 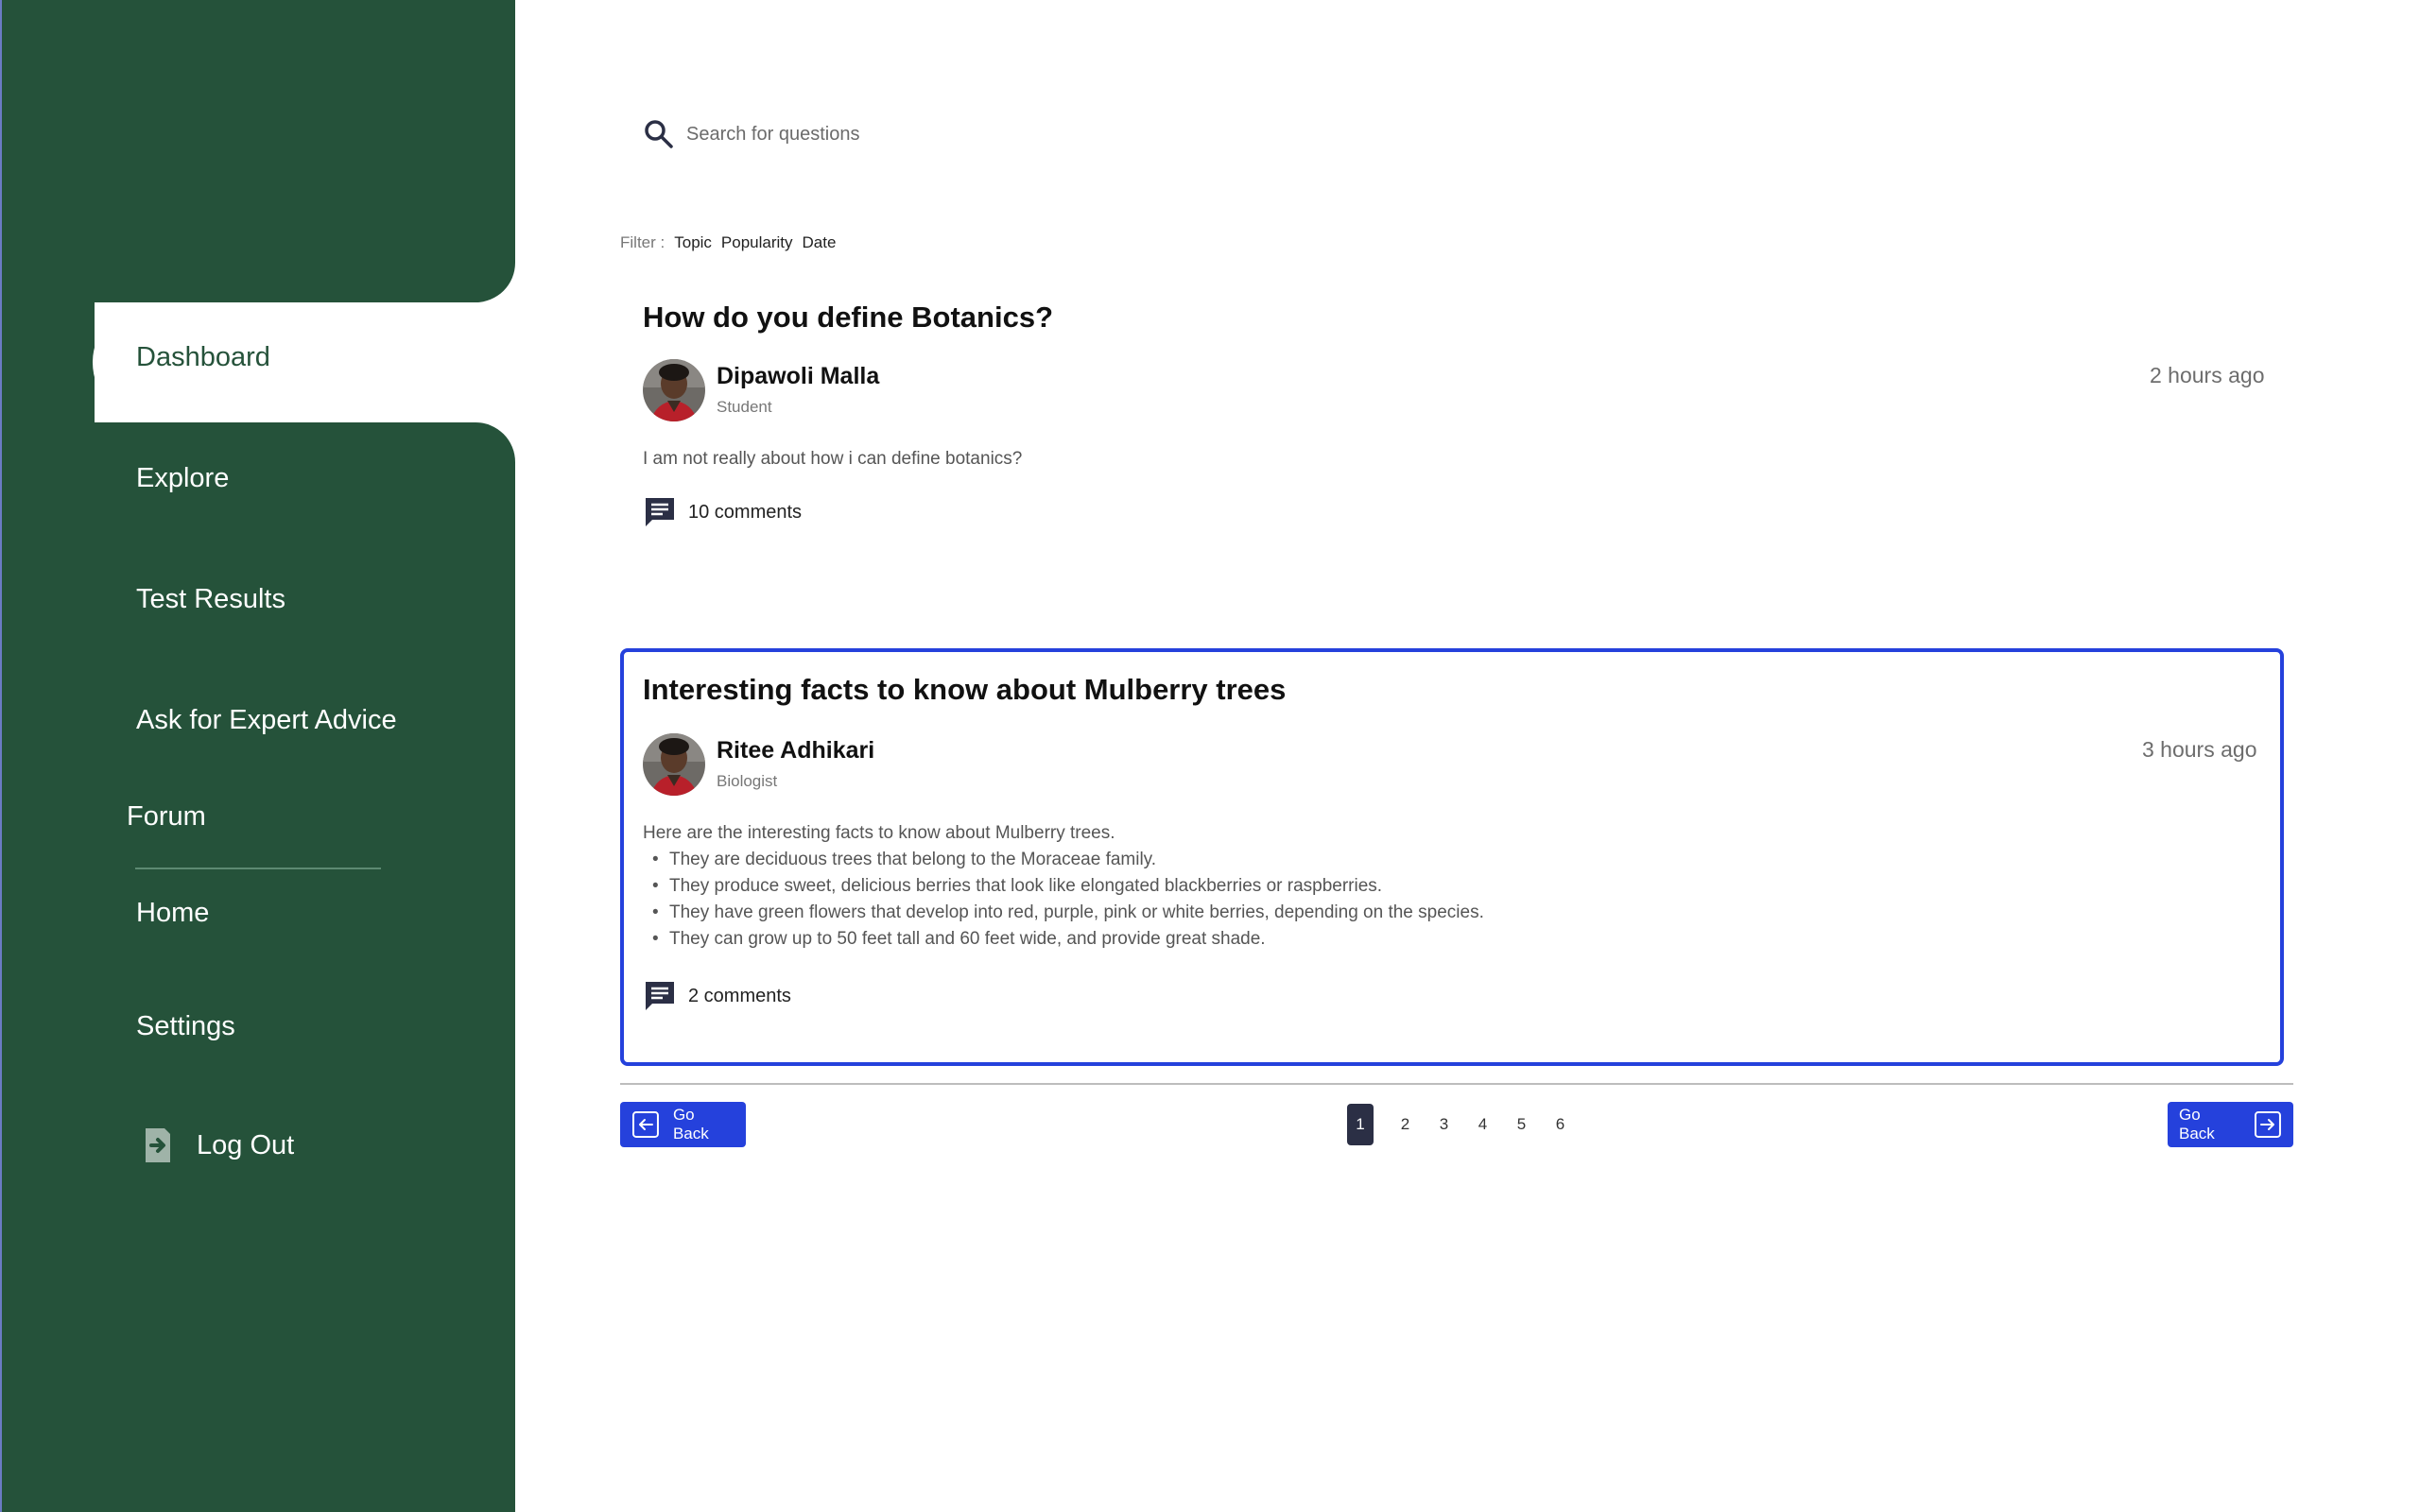 I want to click on filter-popularity: Popularity, so click(x=757, y=242).